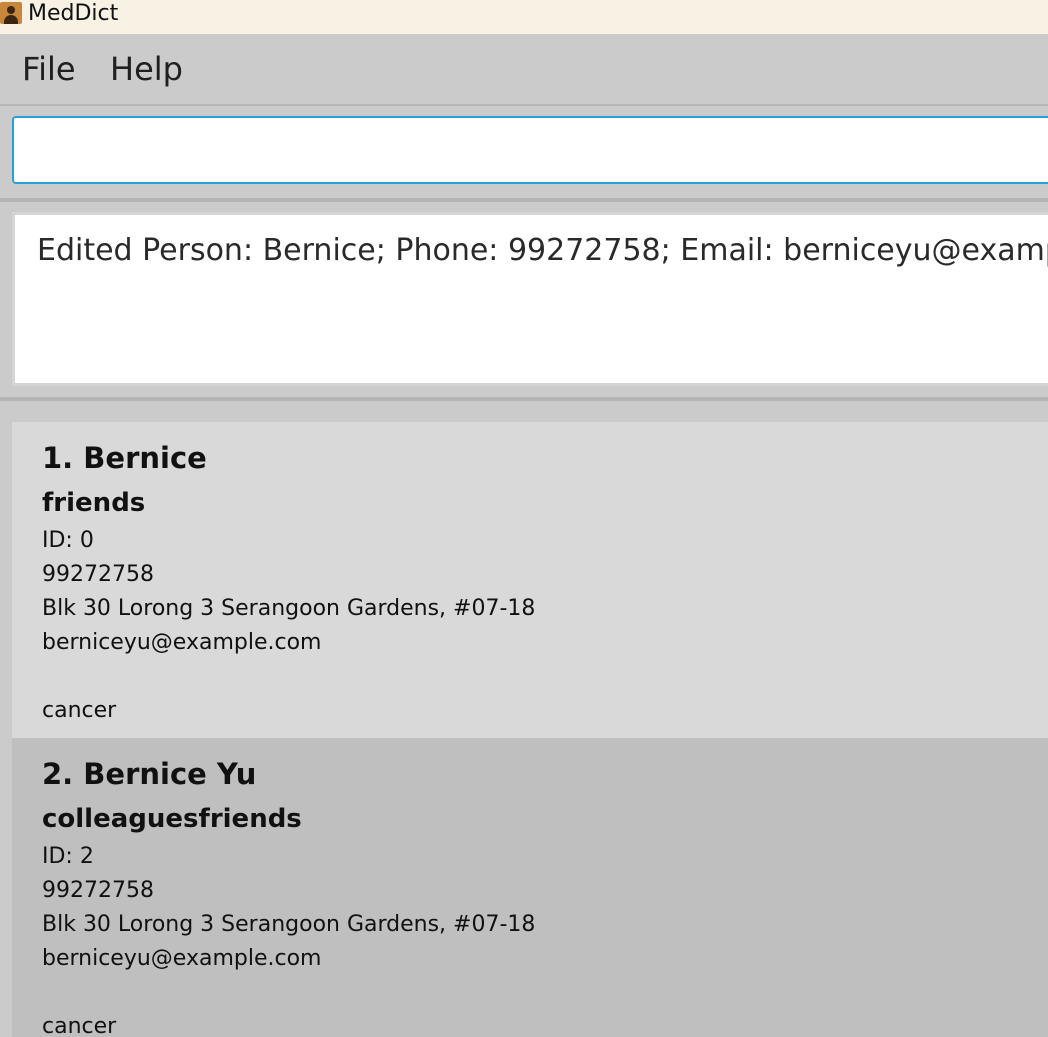 The image size is (1048, 1037). What do you see at coordinates (172, 819) in the screenshot?
I see `person-tags: colleaguesfriends` at bounding box center [172, 819].